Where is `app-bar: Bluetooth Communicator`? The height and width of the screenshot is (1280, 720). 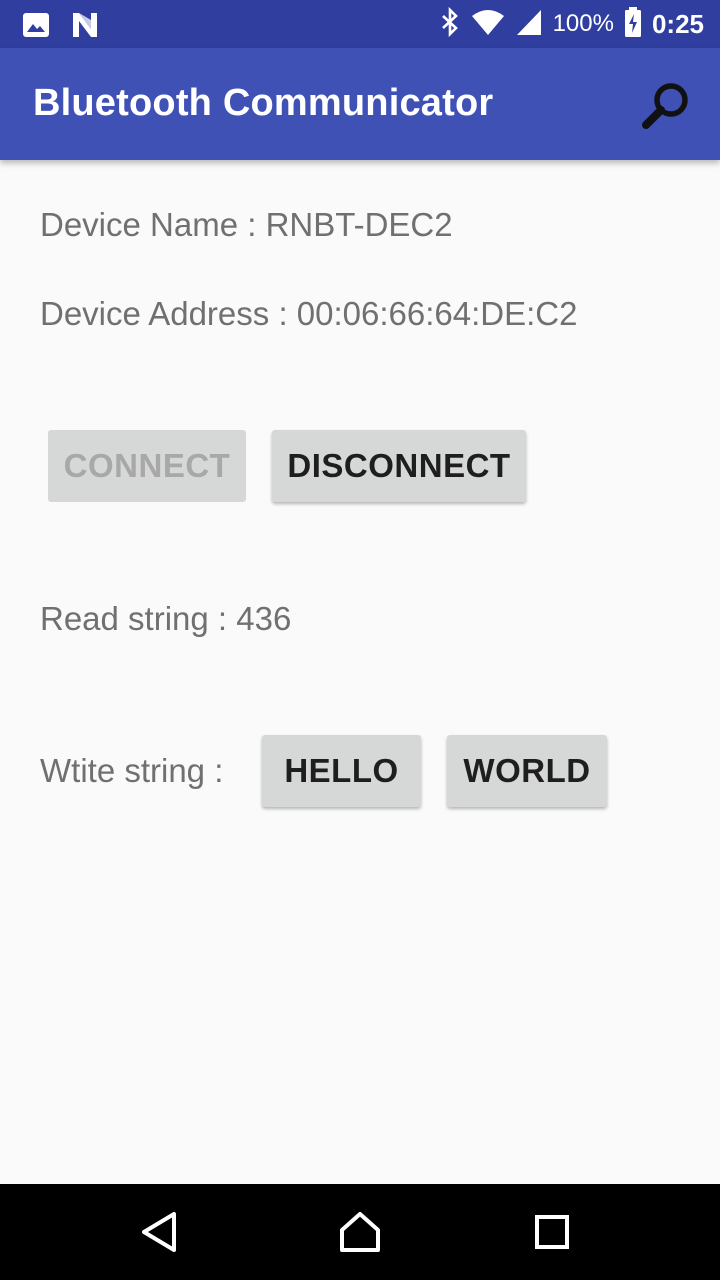
app-bar: Bluetooth Communicator is located at coordinates (360, 104).